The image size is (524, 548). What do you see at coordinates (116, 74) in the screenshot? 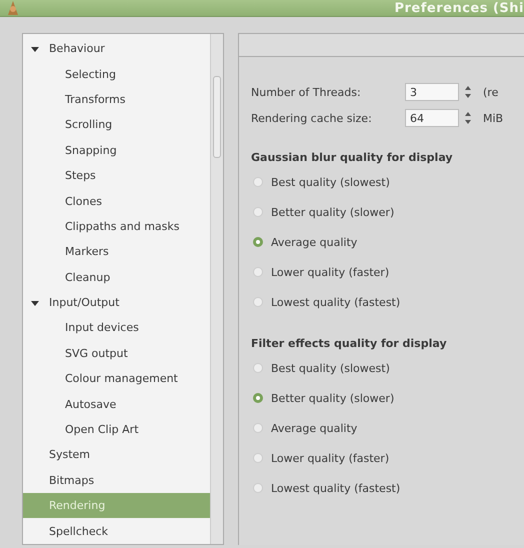
I see `tree-item: Selecting` at bounding box center [116, 74].